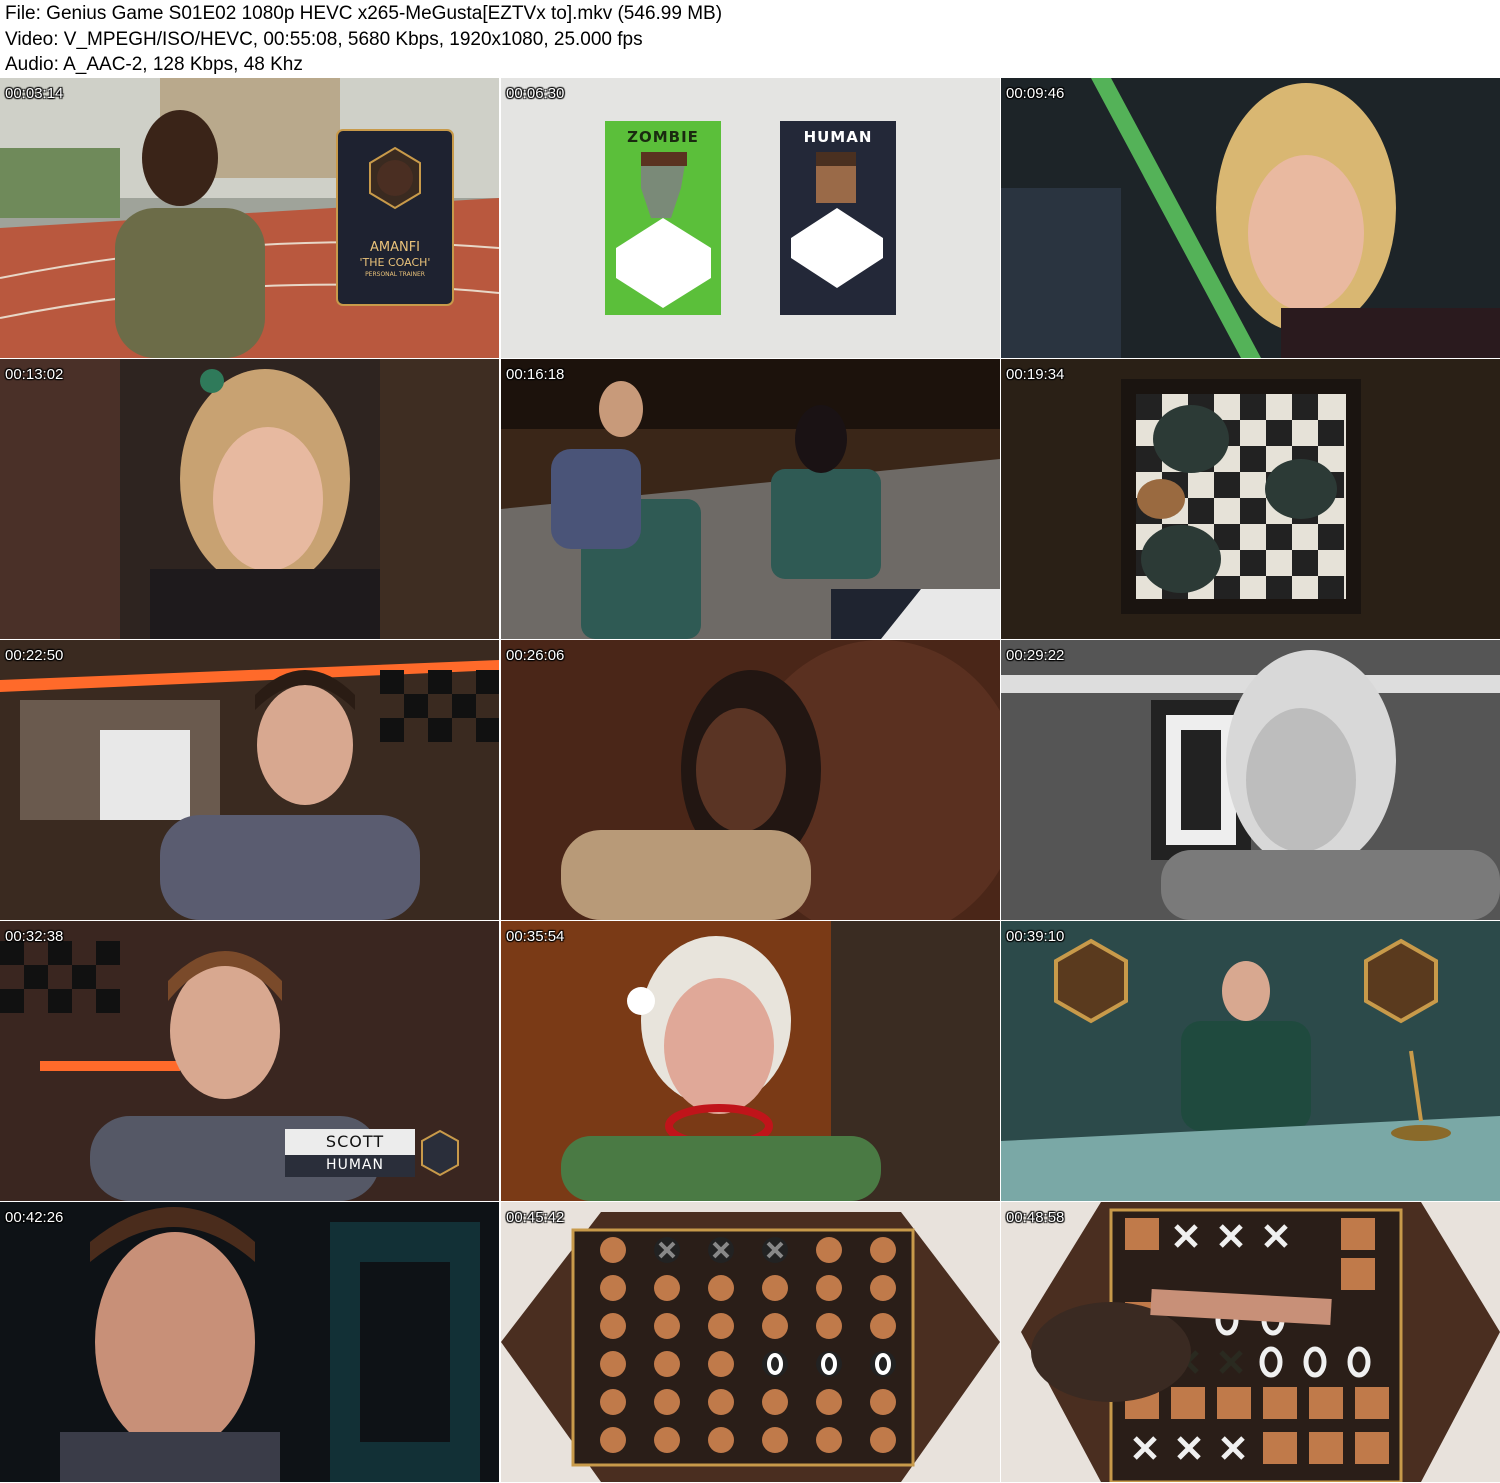 Image resolution: width=1500 pixels, height=1483 pixels. I want to click on thumbnail-3: 00:09:46, so click(1250, 218).